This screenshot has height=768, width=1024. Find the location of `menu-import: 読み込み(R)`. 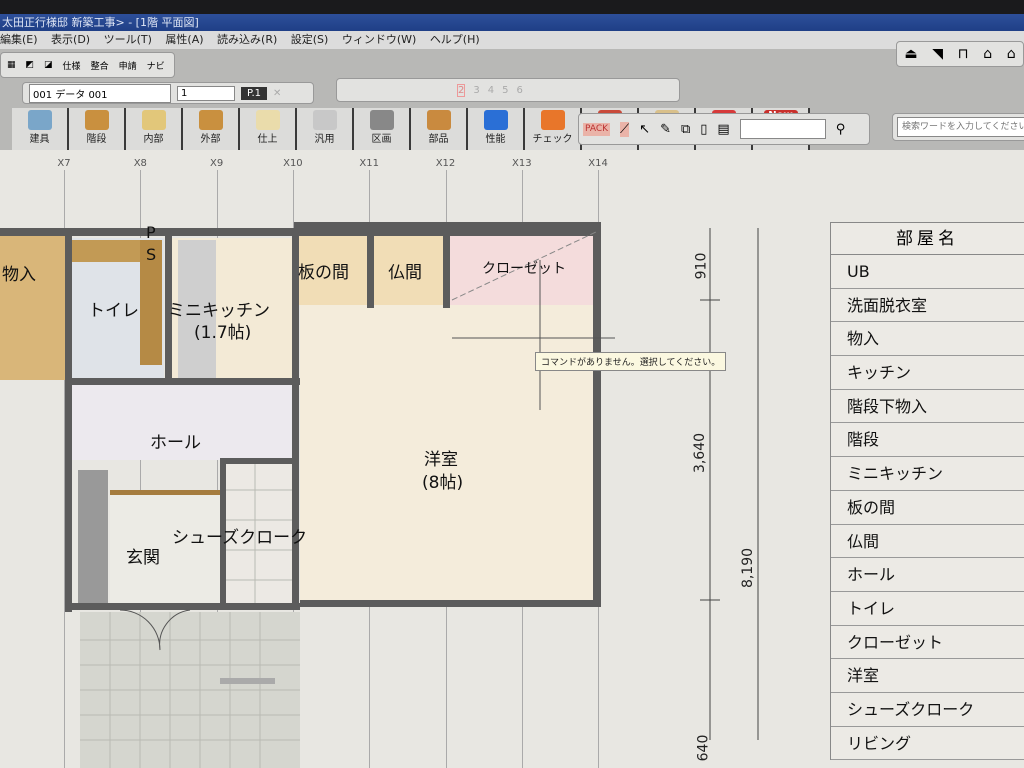

menu-import: 読み込み(R) is located at coordinates (247, 39).